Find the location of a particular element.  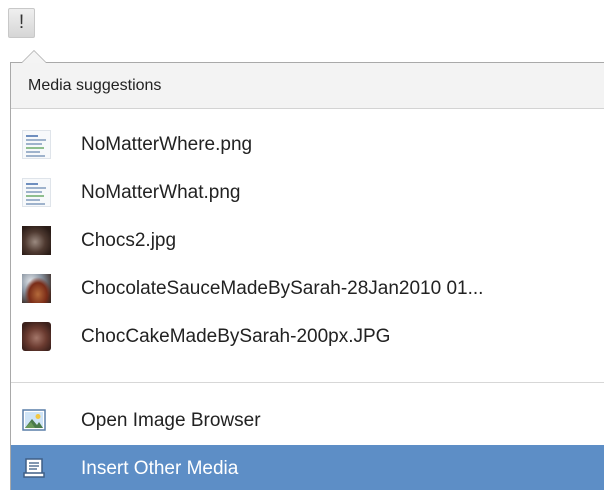

media-item-choc-cake: ChocCakeMadeBySarah-200px.JPG is located at coordinates (307, 337).